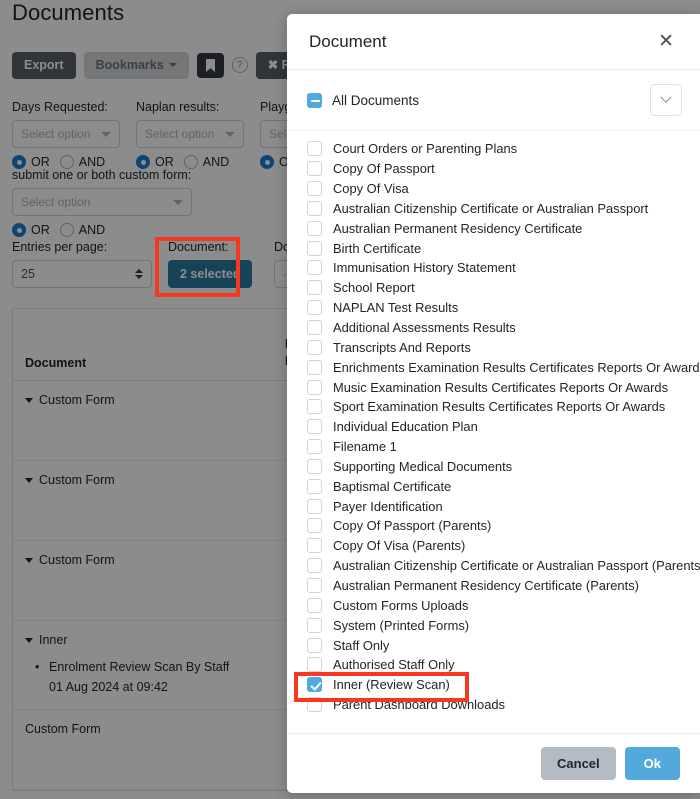 The height and width of the screenshot is (799, 700). I want to click on option-label: System (Printed Forms), so click(401, 625).